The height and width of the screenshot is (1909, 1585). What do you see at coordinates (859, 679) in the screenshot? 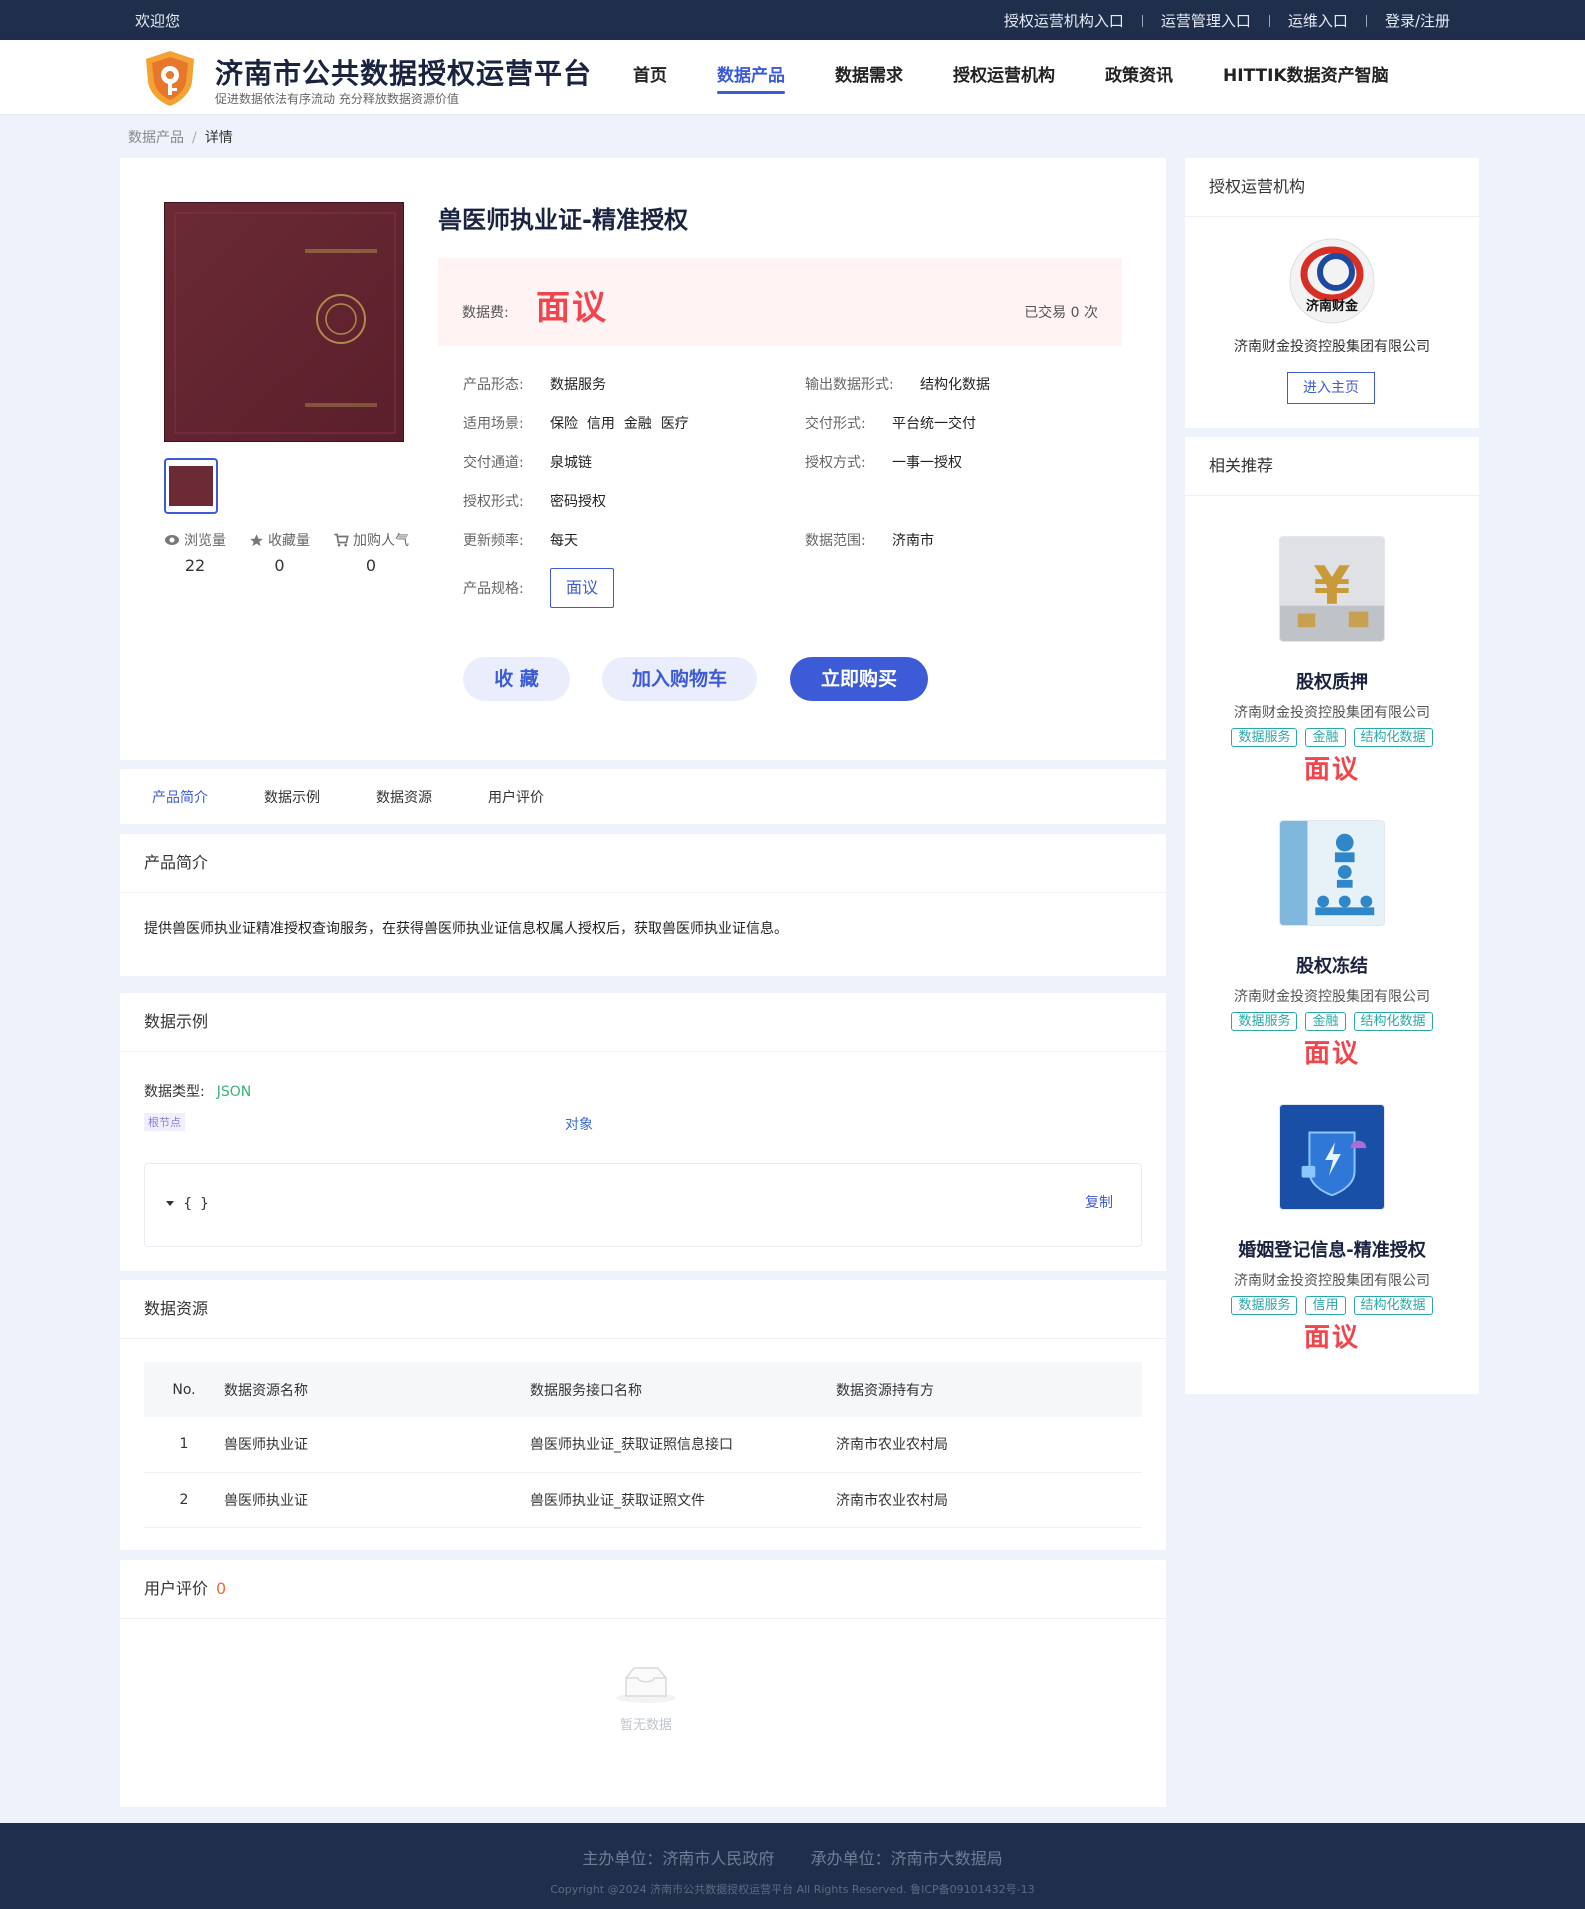
I see `buy-now-button: 立即购买` at bounding box center [859, 679].